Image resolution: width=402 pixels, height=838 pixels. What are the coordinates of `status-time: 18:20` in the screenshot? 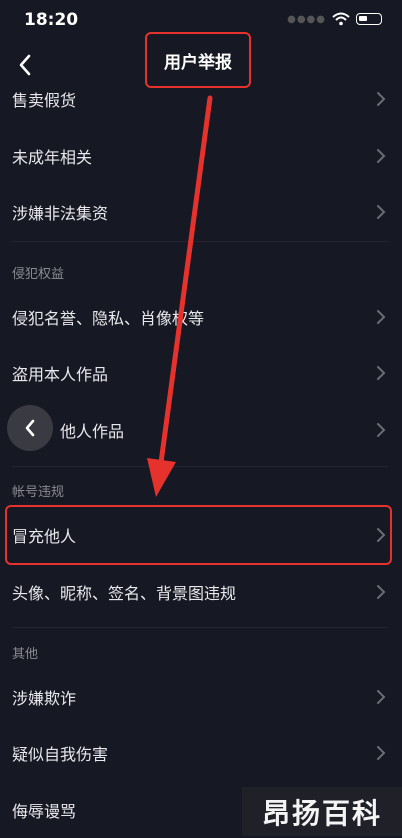 It's located at (51, 20).